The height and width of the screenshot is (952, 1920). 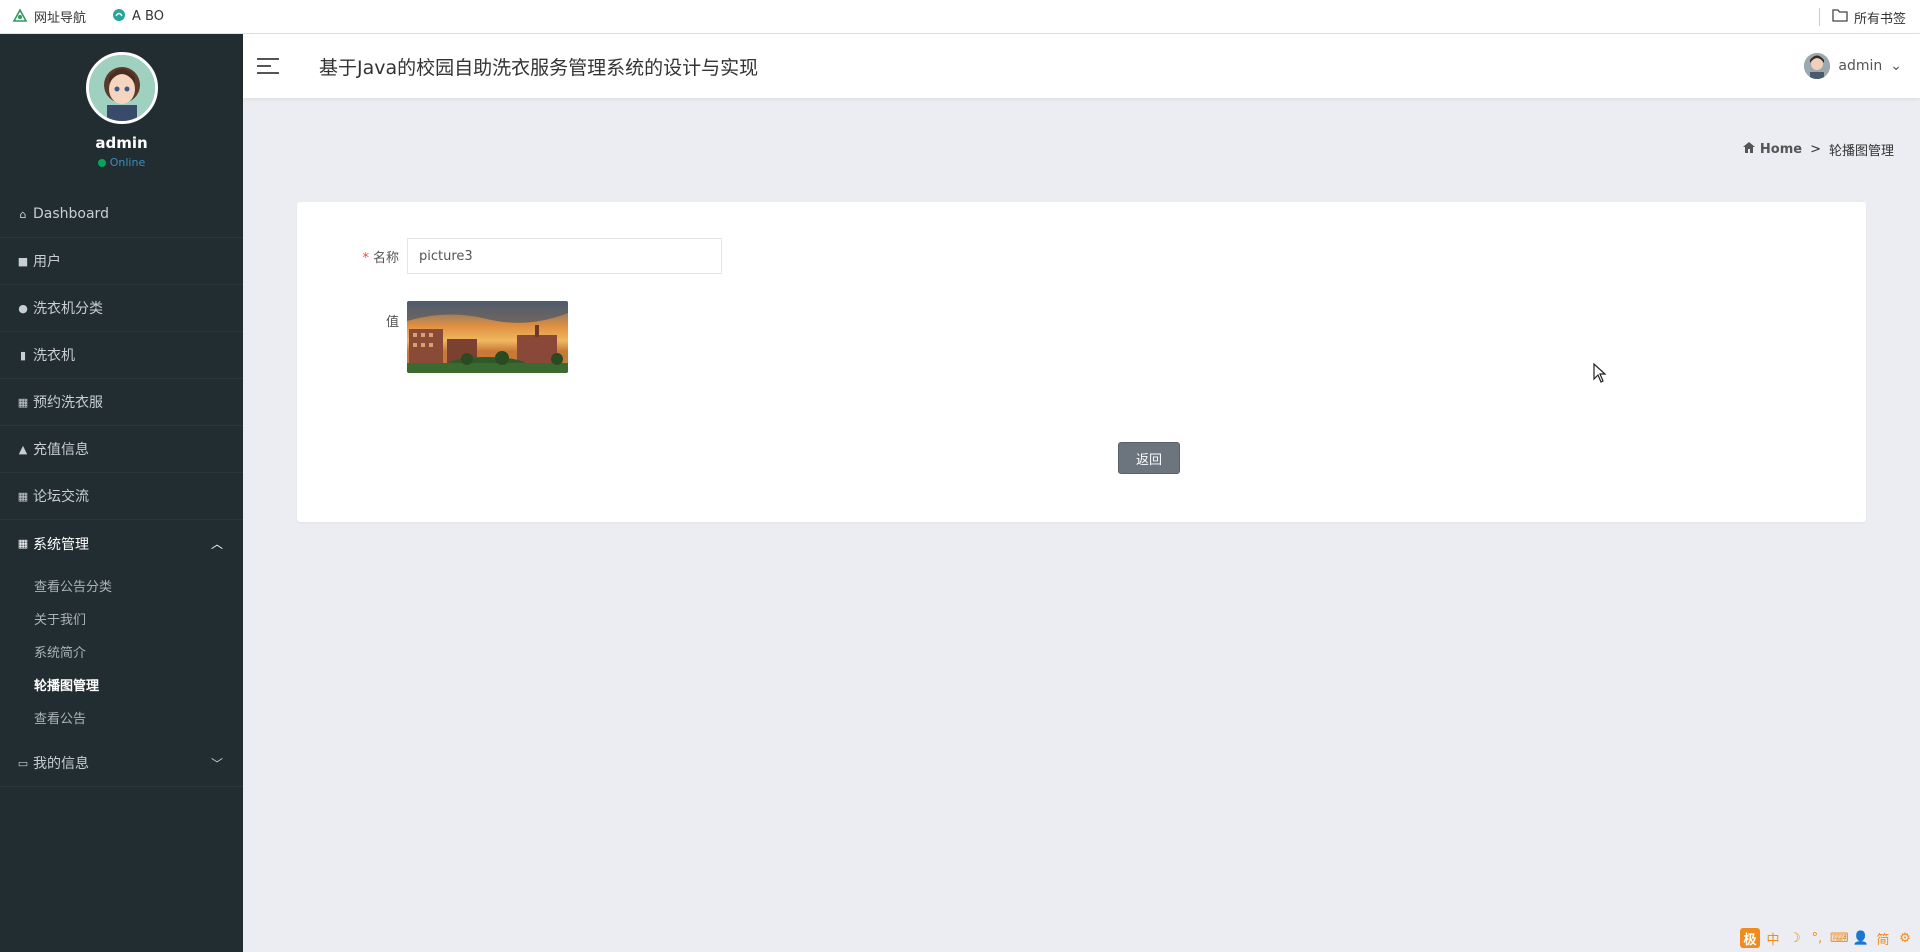 I want to click on submenu-item-intro: 系统简介, so click(x=121, y=651).